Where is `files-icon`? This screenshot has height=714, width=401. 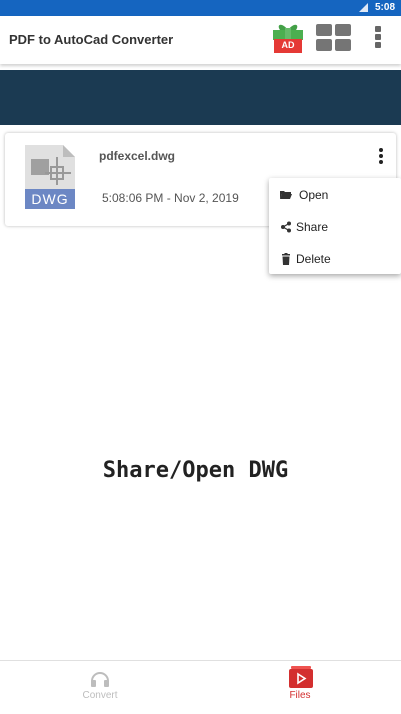
files-icon is located at coordinates (301, 677).